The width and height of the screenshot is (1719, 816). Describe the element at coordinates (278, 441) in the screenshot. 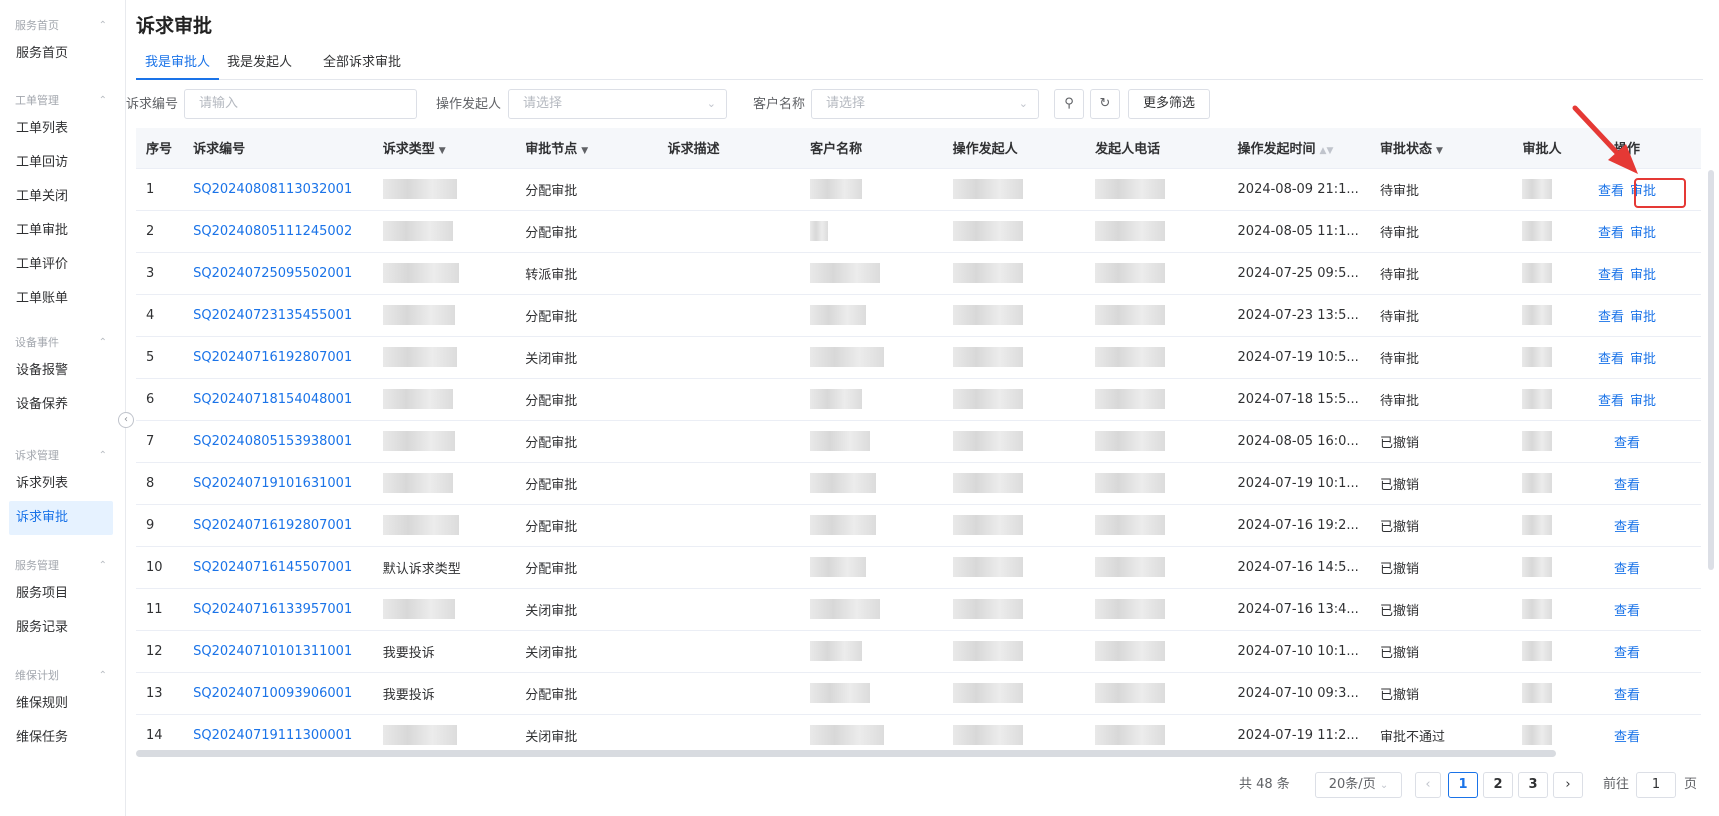

I see `request-code-link: SQ20240805153938001` at that location.